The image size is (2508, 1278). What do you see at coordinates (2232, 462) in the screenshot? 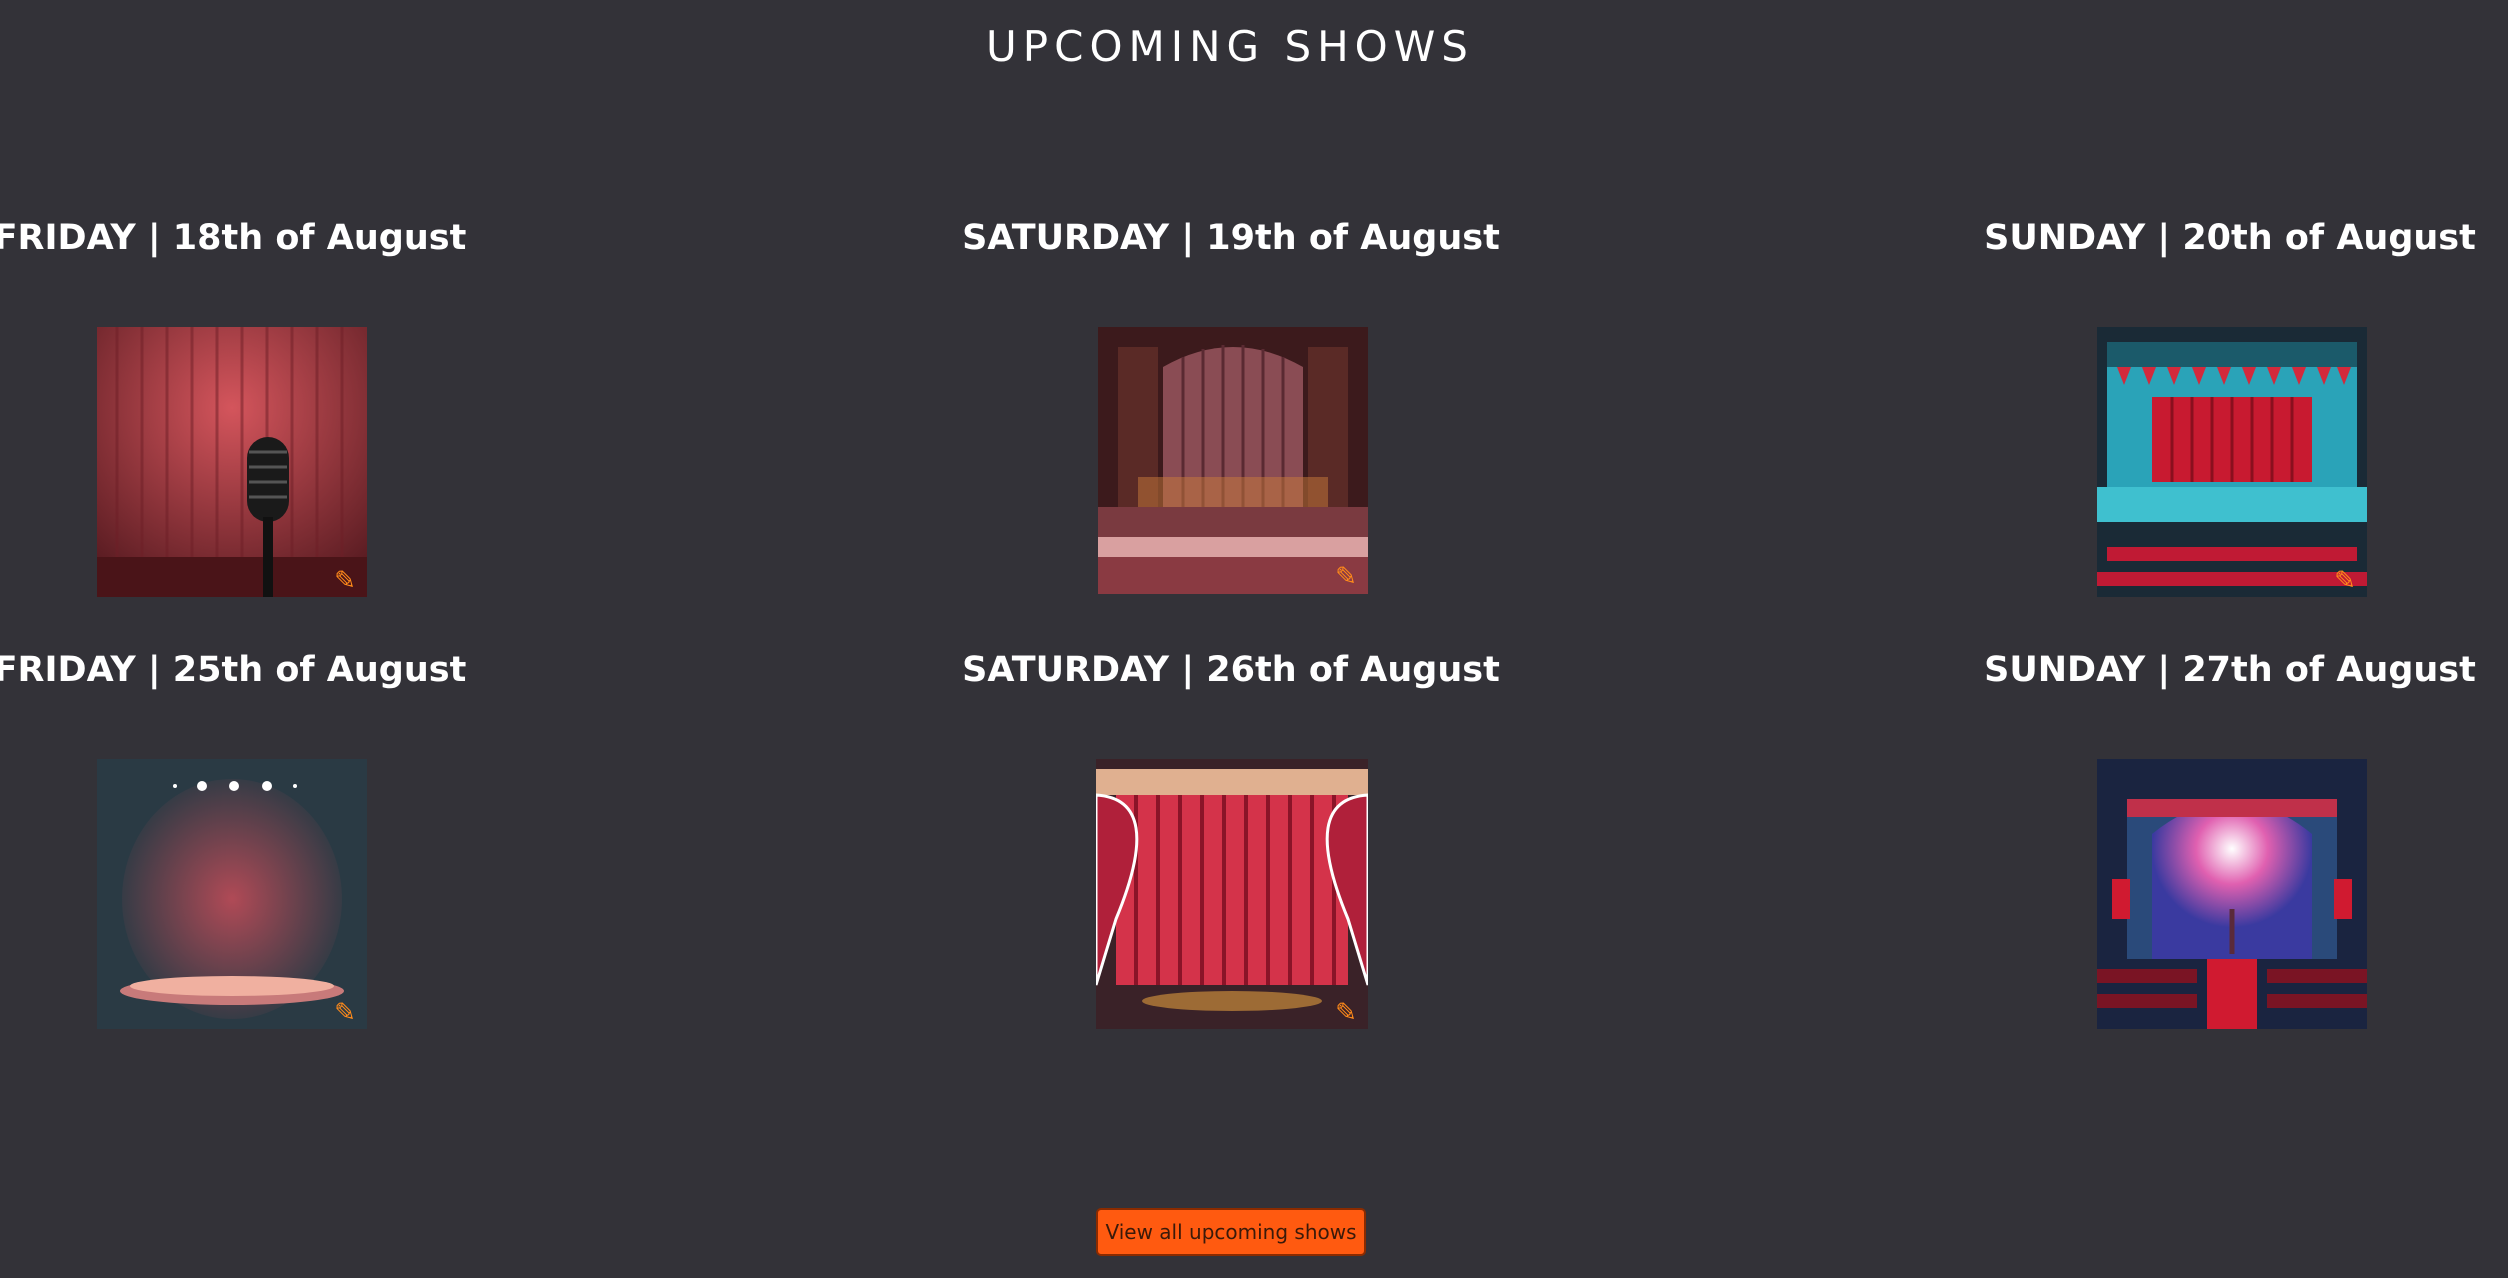
I see `theater-hall-image: ✎` at bounding box center [2232, 462].